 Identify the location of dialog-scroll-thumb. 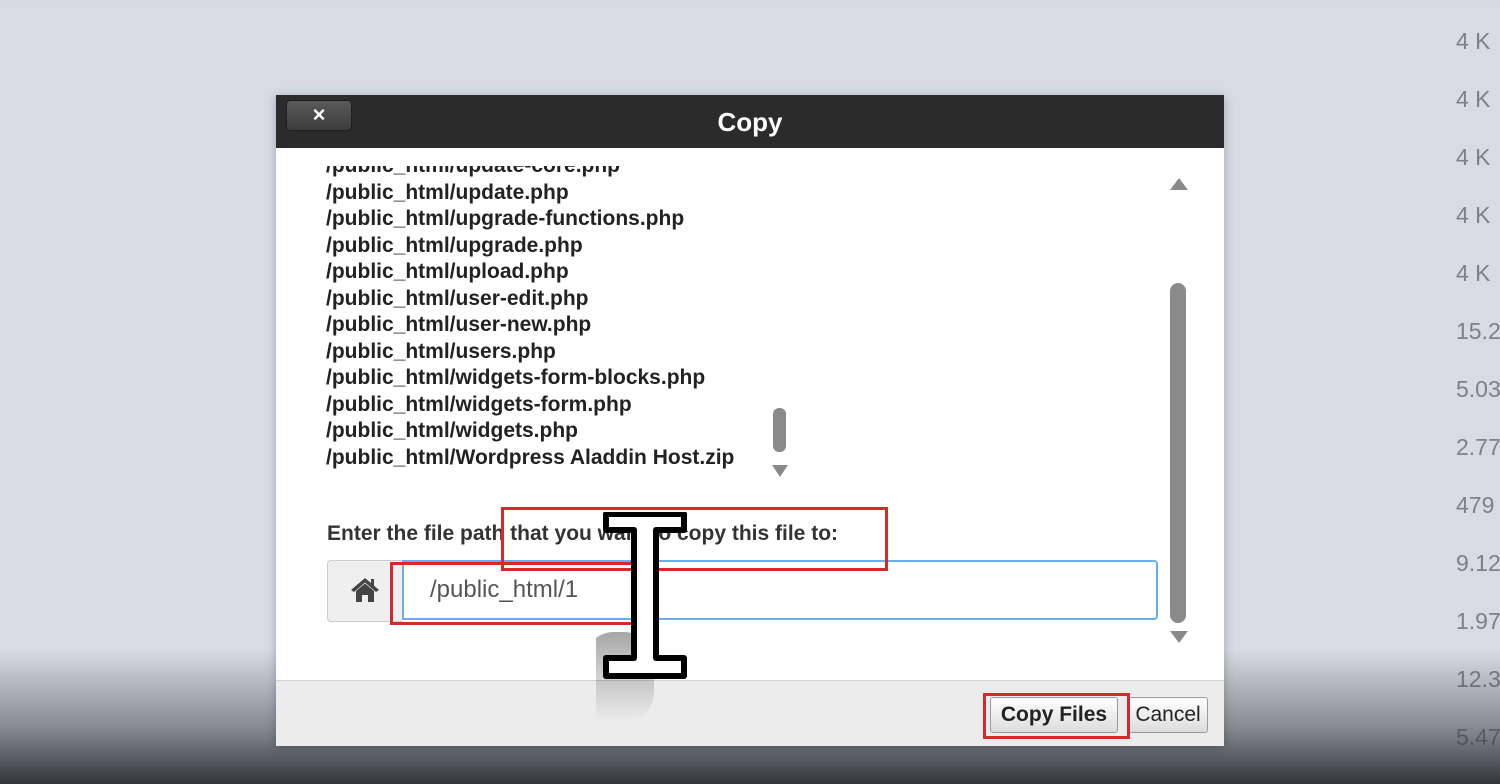
(1178, 453).